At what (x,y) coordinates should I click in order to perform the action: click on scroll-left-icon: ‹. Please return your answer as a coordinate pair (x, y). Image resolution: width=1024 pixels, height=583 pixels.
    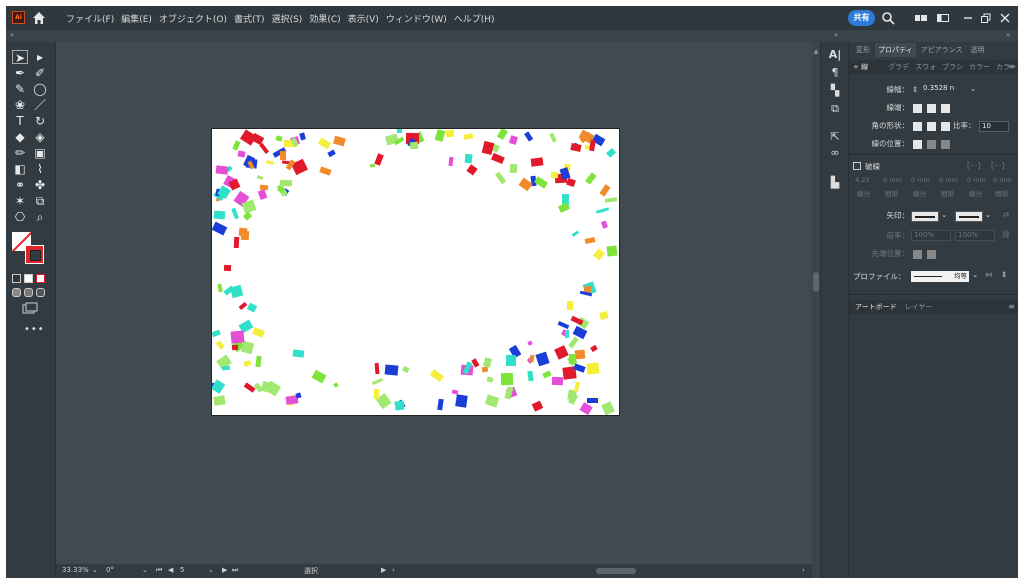
    Looking at the image, I should click on (393, 570).